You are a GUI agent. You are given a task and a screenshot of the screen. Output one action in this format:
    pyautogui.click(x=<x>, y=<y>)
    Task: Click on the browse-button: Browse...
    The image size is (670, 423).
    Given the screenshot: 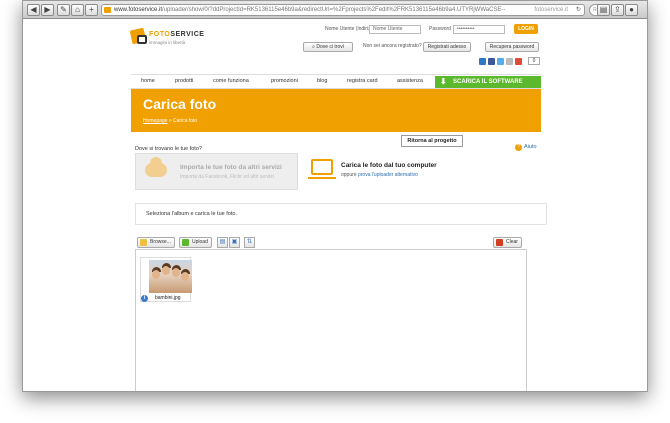 What is the action you would take?
    pyautogui.click(x=156, y=242)
    